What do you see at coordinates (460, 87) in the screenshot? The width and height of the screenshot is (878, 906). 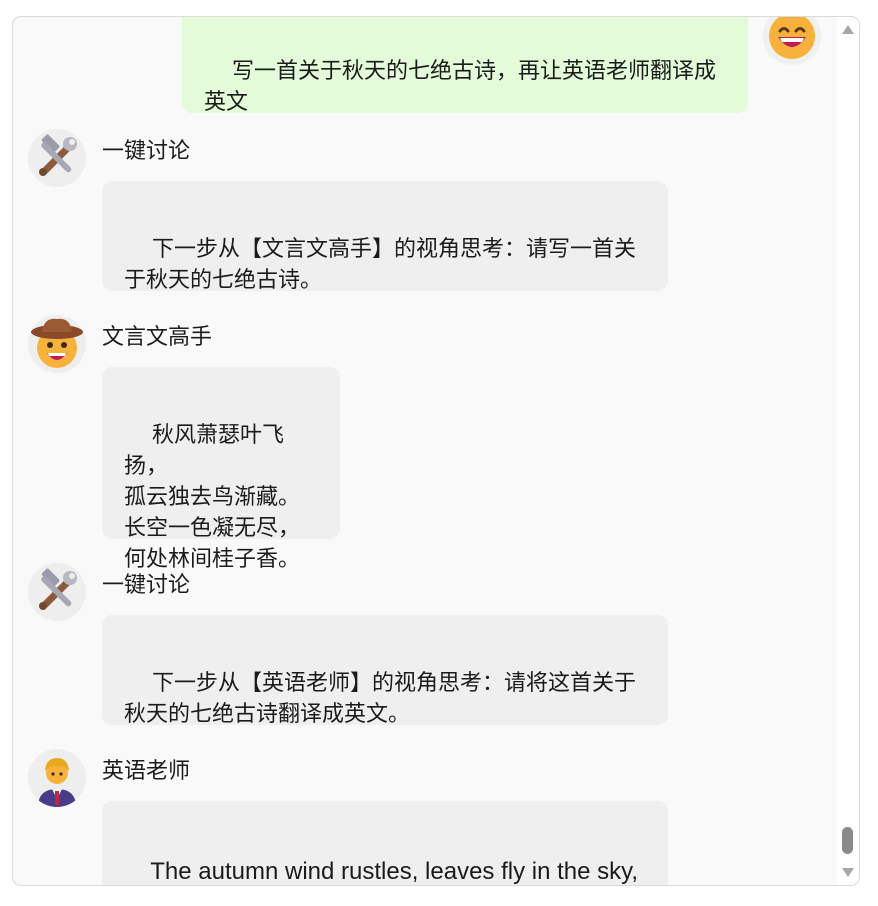 I see `user-message-text: 写一首关于秋天的七绝古诗，再让英语老师翻译成英文` at bounding box center [460, 87].